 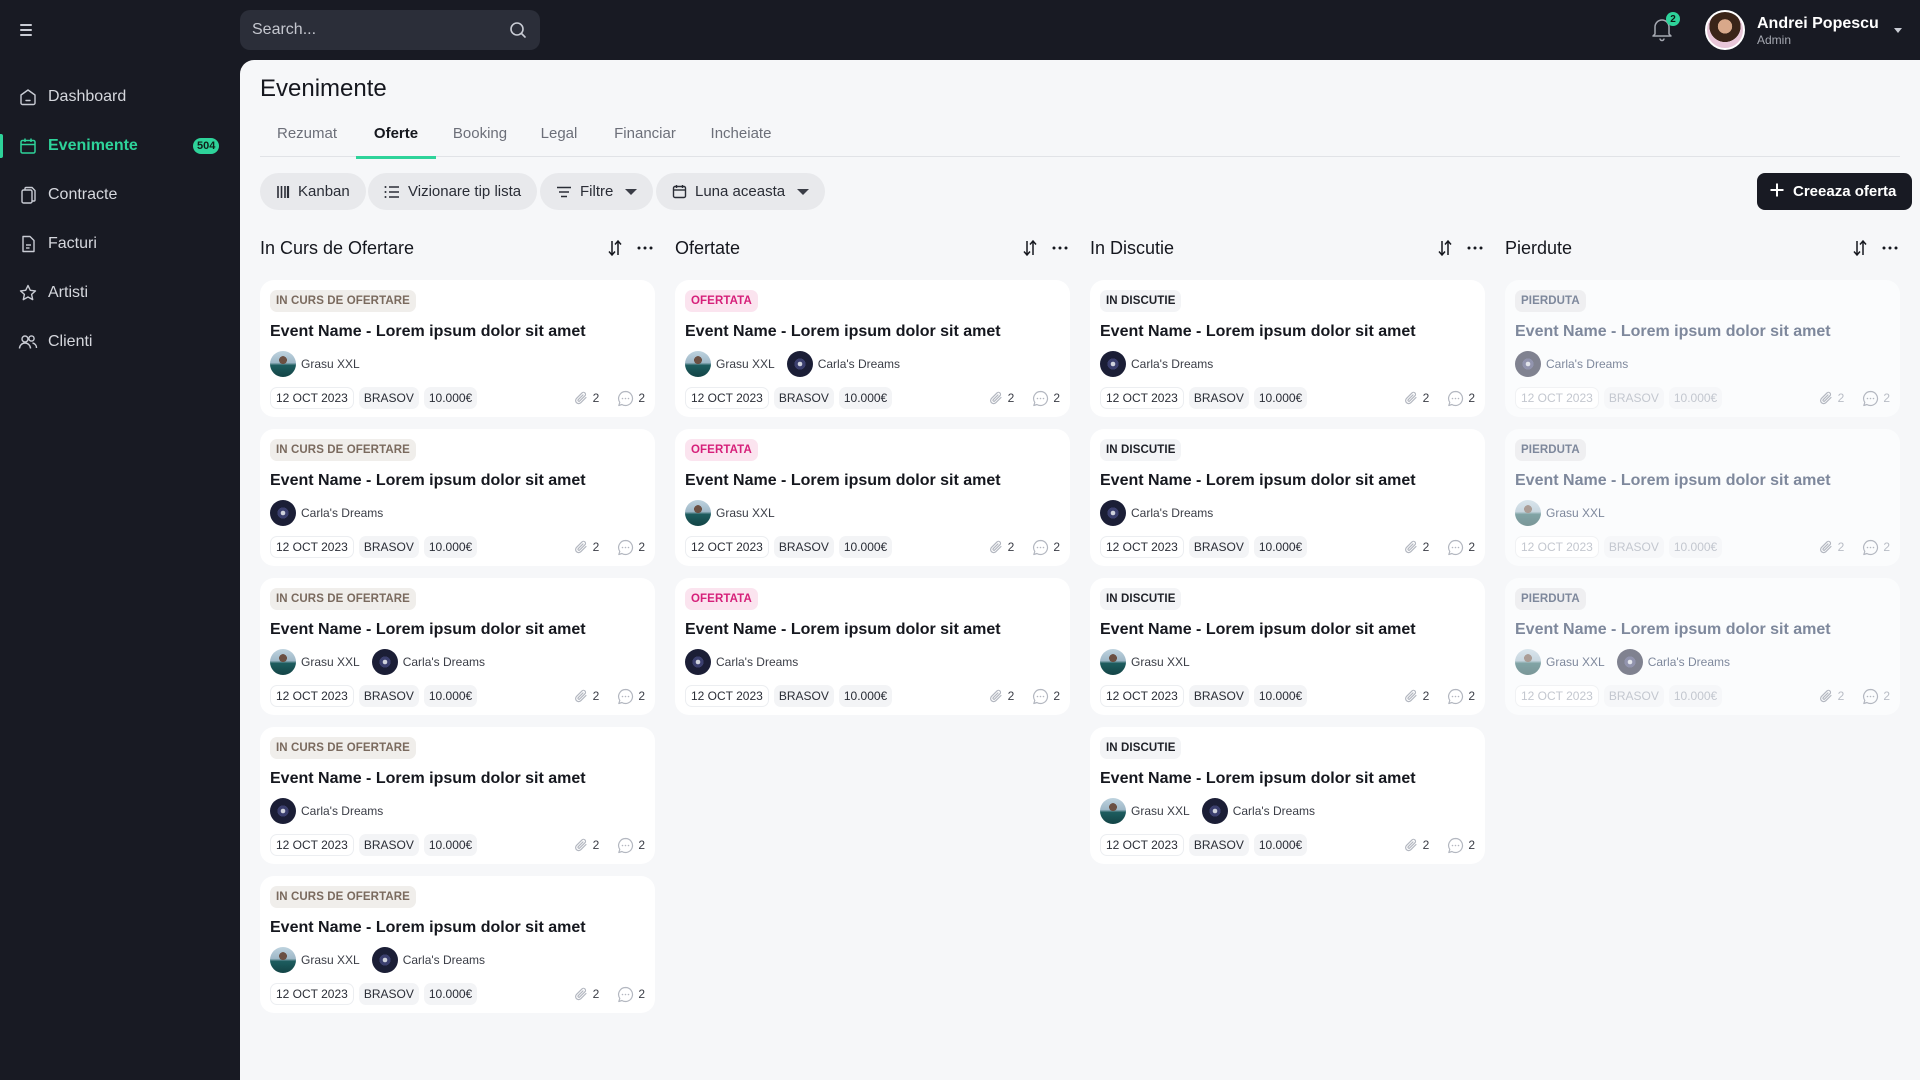 I want to click on list-view-button: Vizionare tip lista, so click(x=453, y=191).